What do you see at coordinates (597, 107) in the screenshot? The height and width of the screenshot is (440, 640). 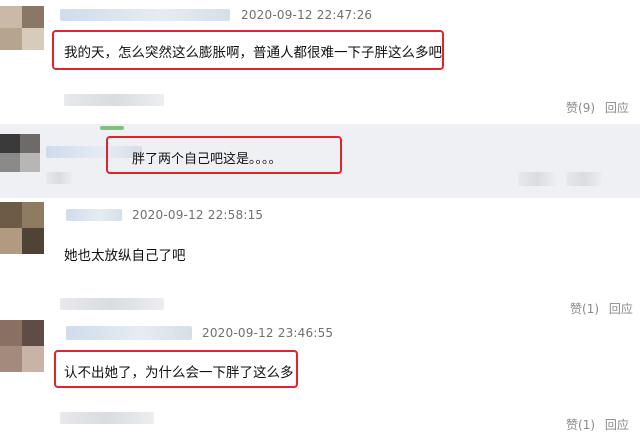 I see `comment-actions: 赞(9) 回应` at bounding box center [597, 107].